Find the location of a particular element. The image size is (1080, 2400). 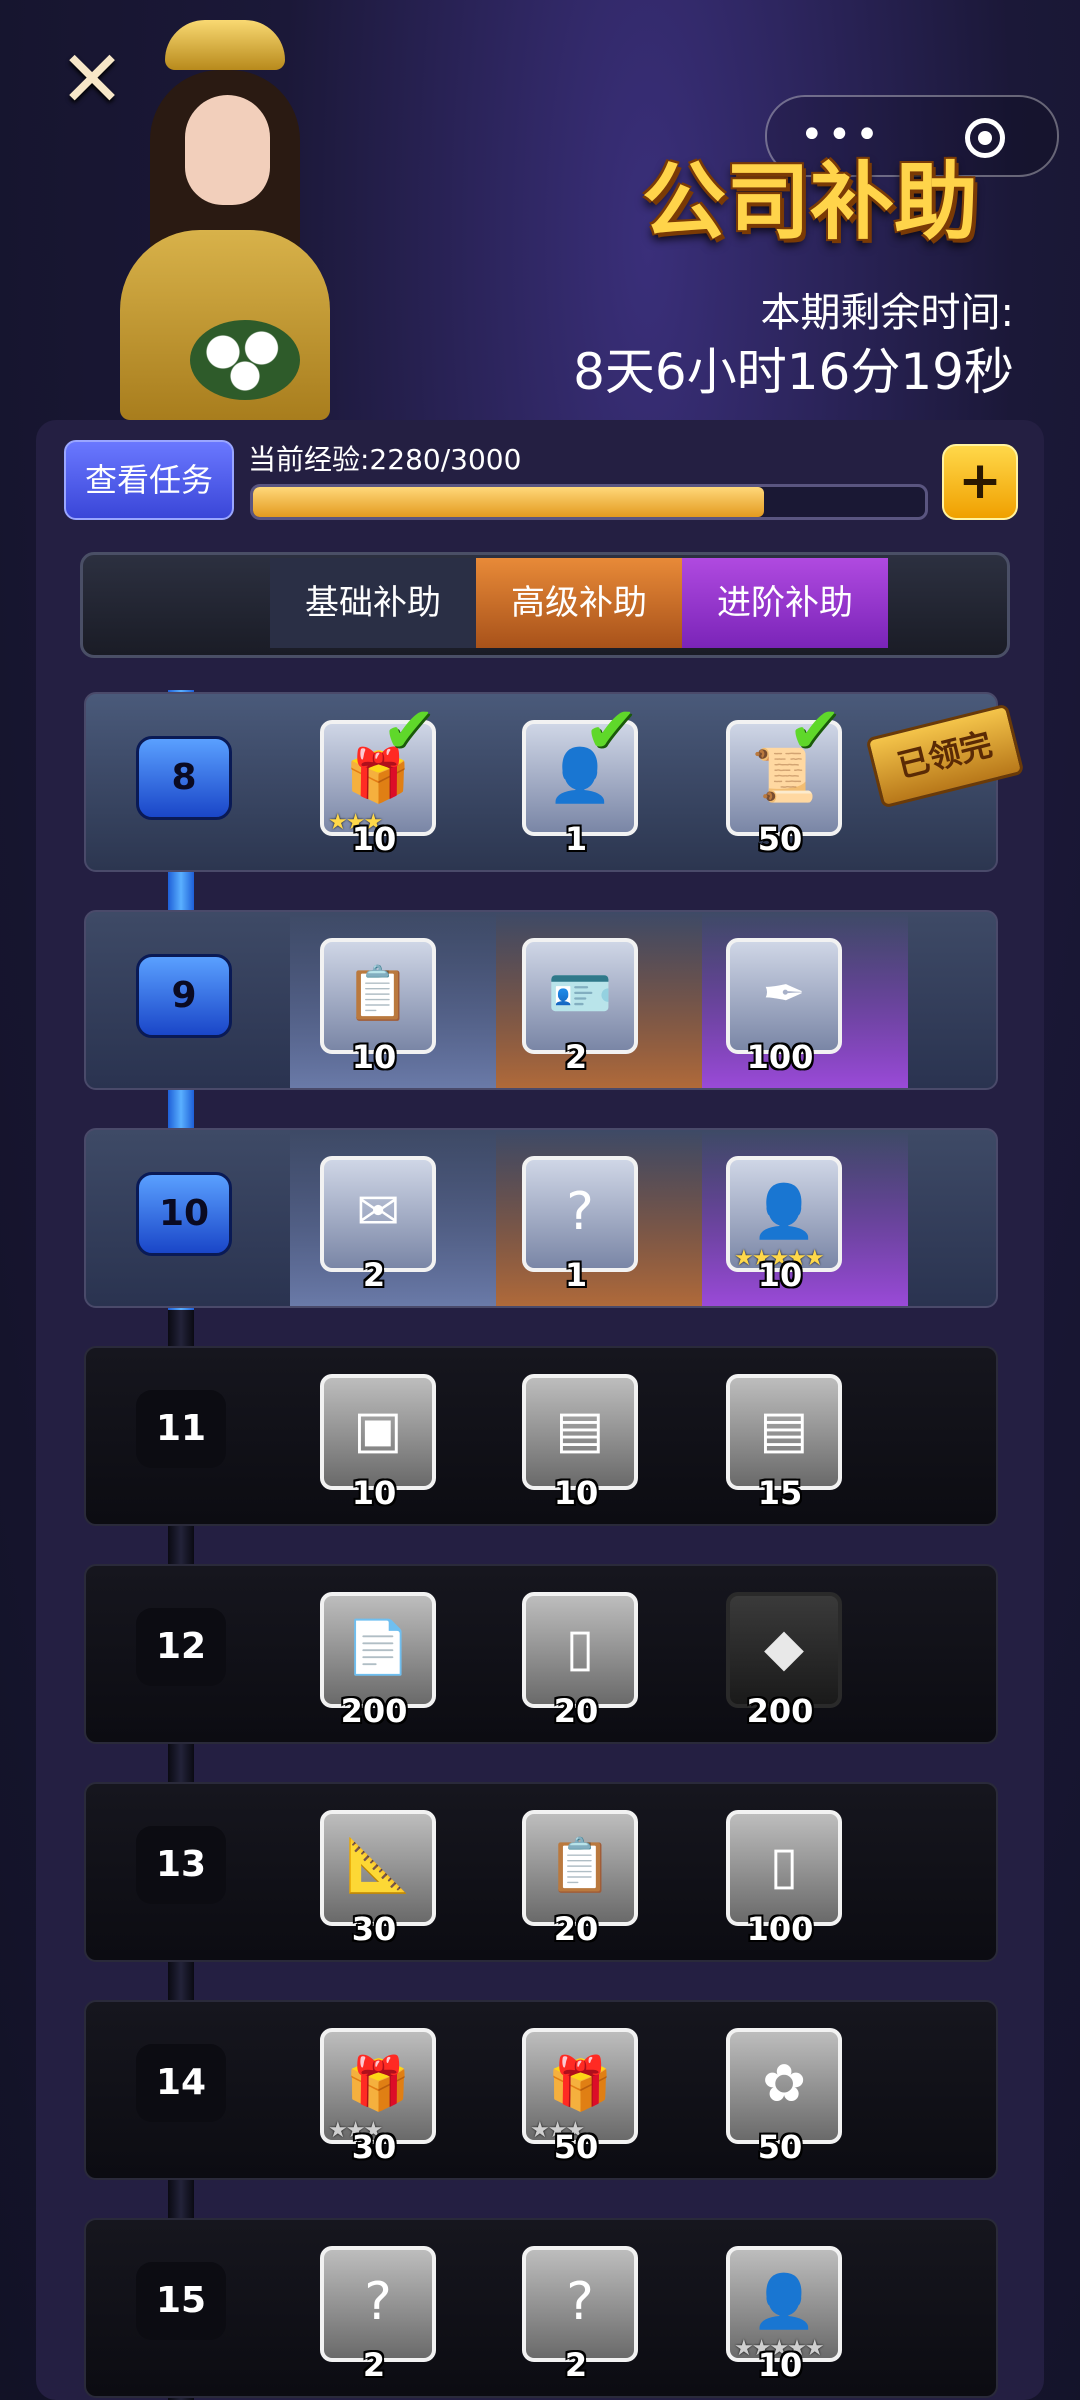

reward-item: ▣ is located at coordinates (378, 1432).